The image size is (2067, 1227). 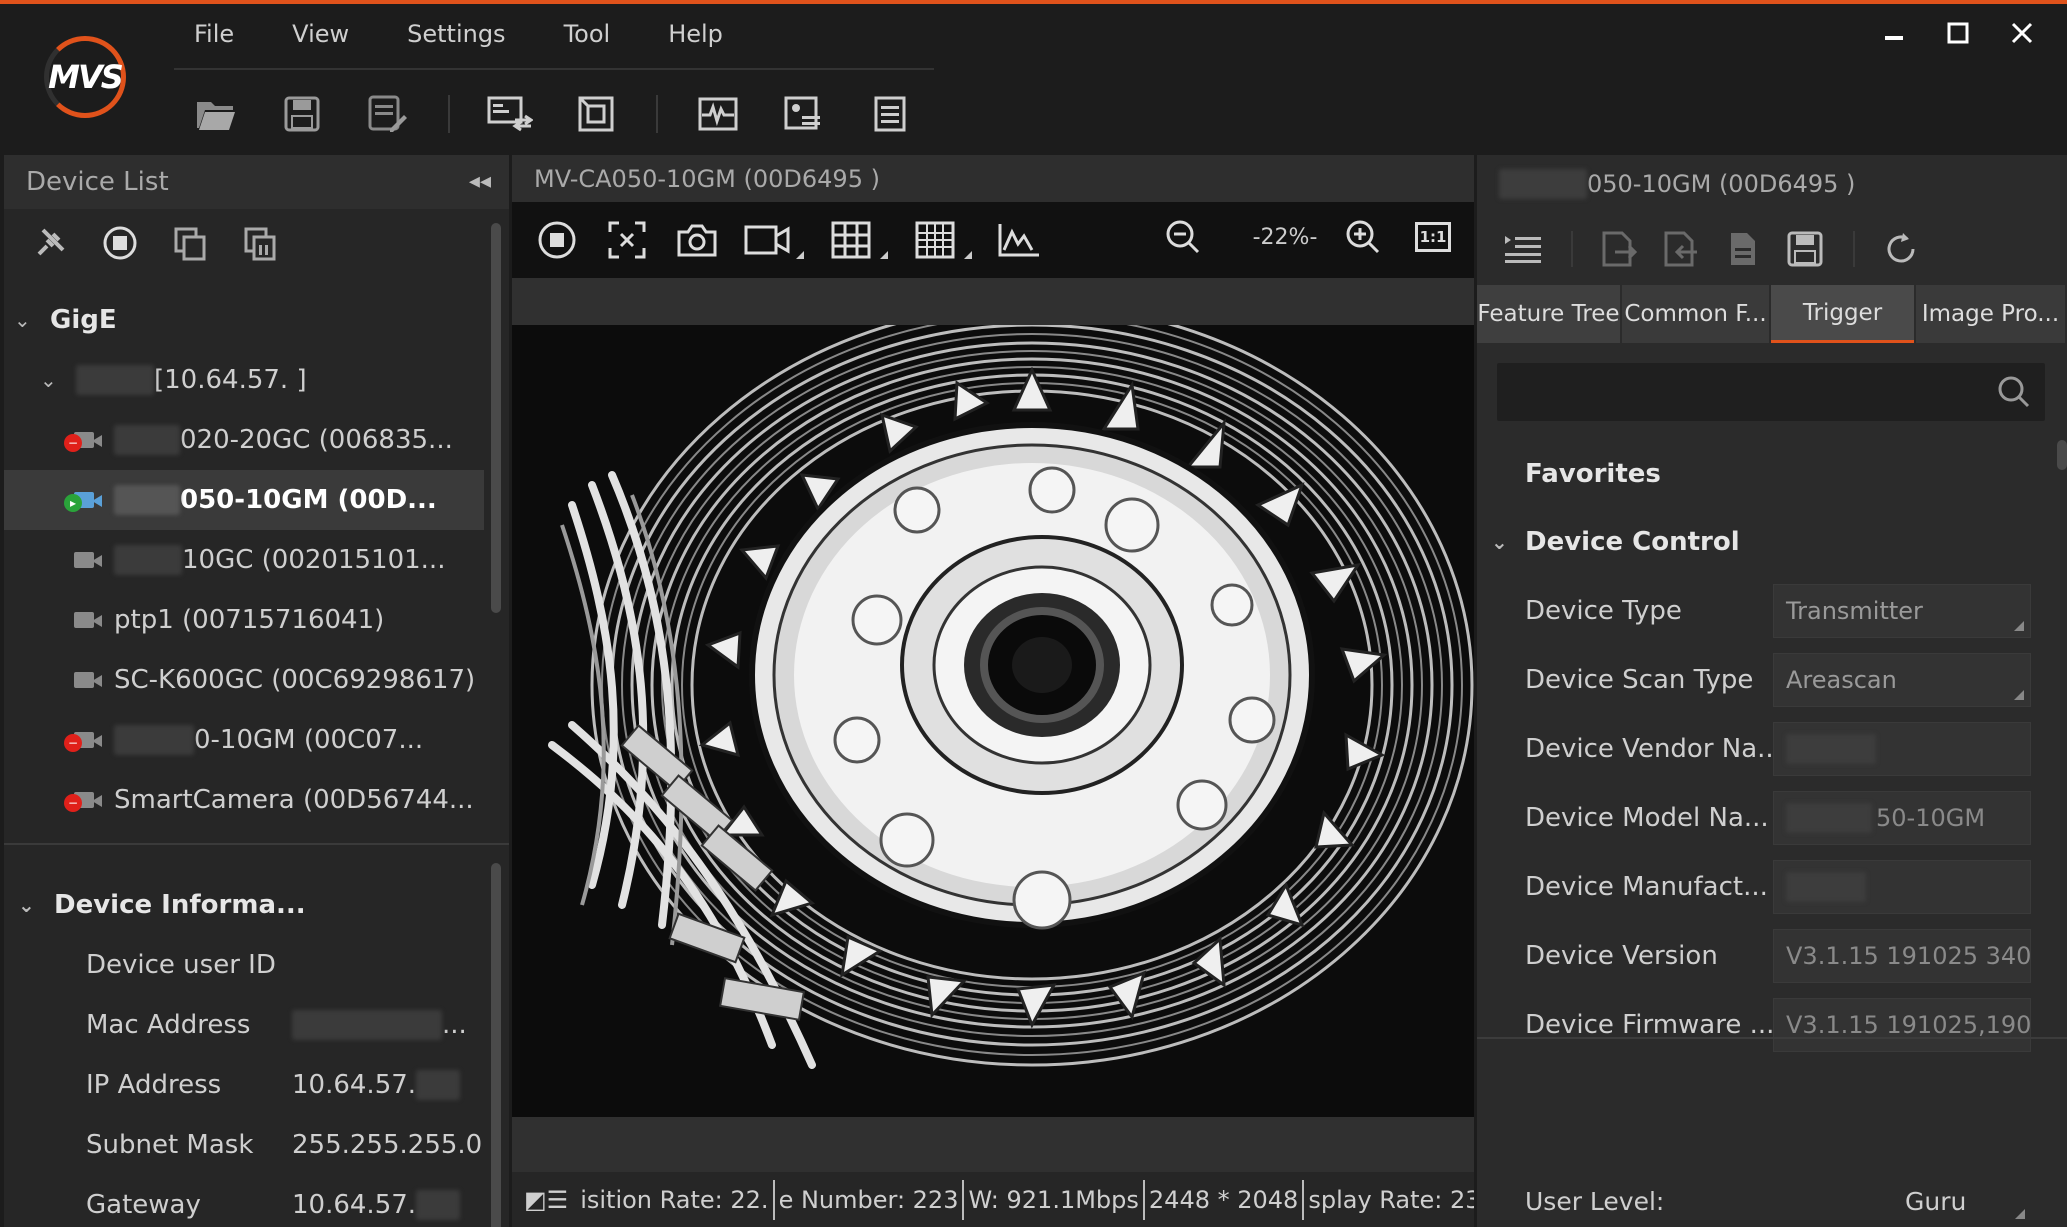 I want to click on device-vendor-field, so click(x=1902, y=748).